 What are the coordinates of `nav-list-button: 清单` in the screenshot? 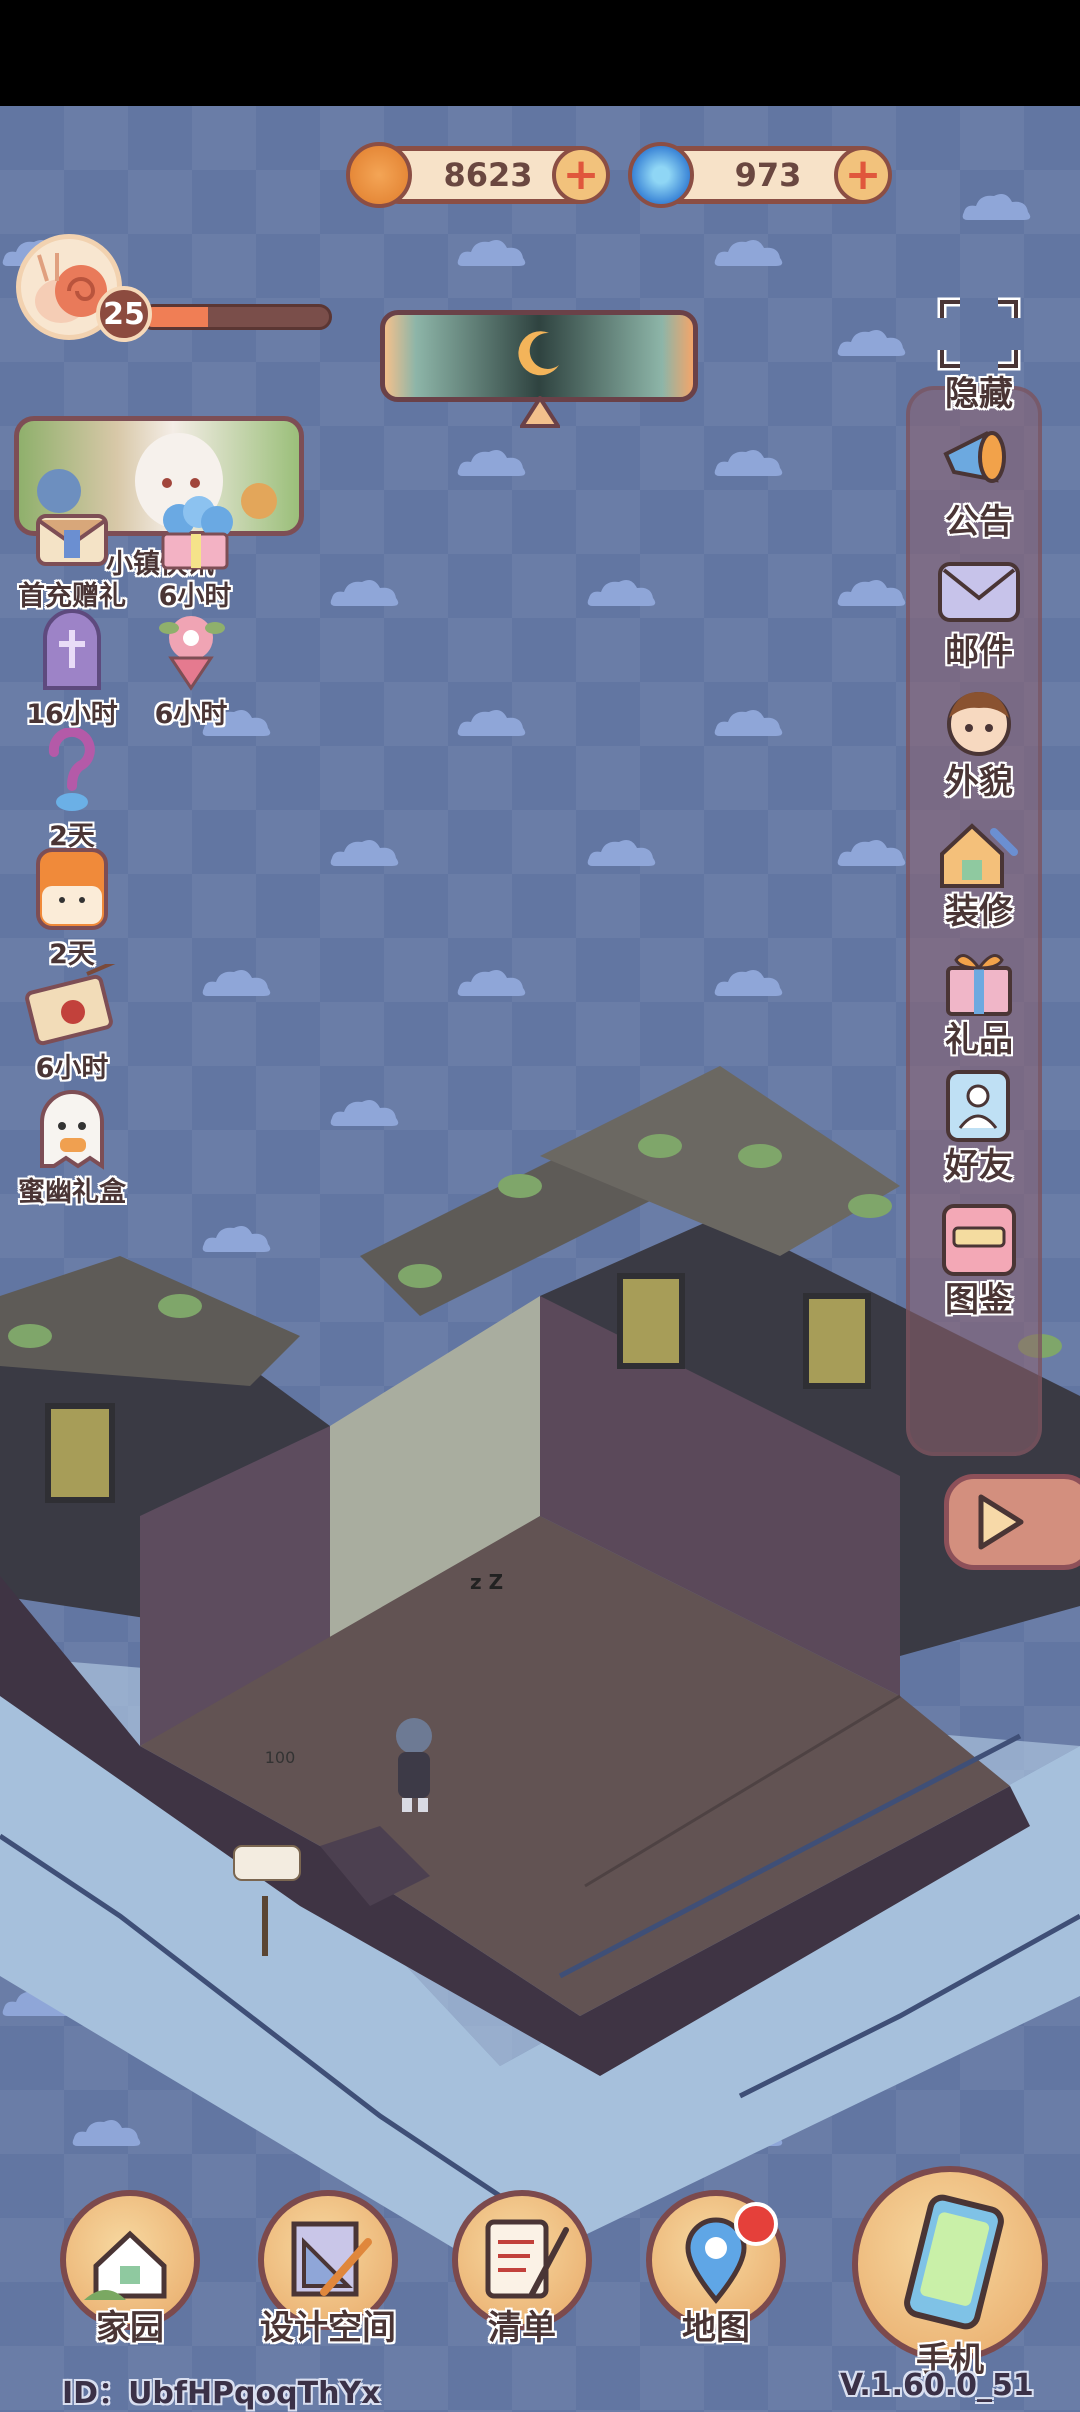 It's located at (522, 2269).